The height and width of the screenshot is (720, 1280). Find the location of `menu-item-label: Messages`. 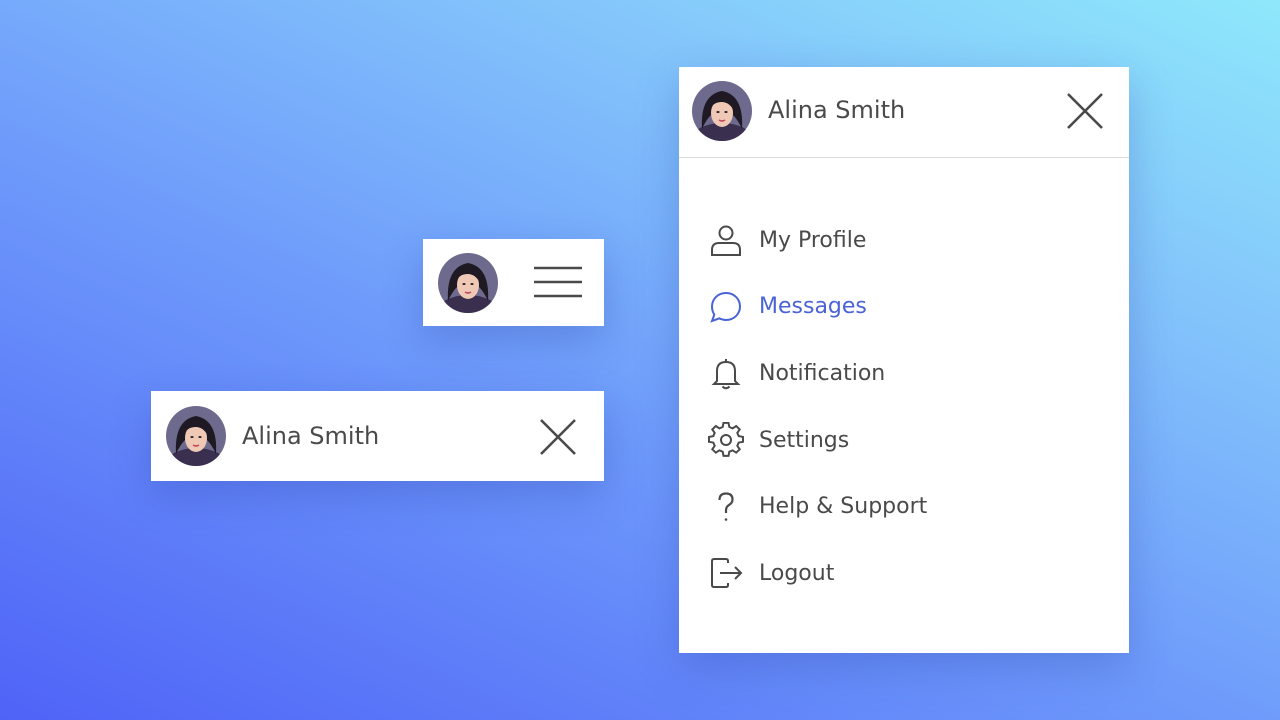

menu-item-label: Messages is located at coordinates (813, 307).